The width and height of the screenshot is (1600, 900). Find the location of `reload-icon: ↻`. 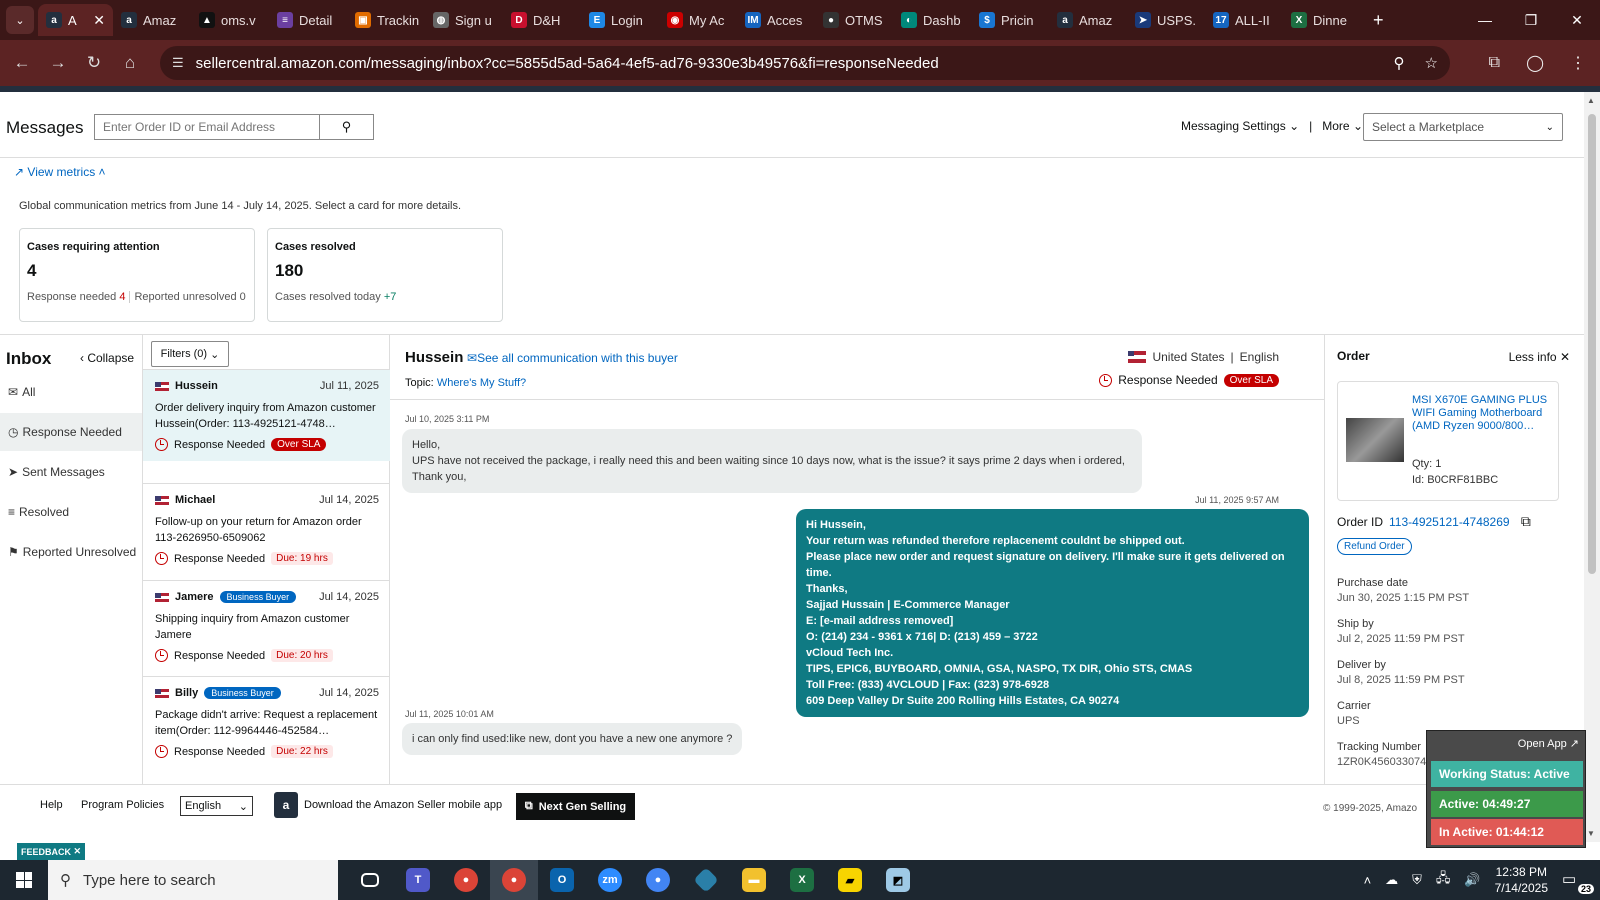

reload-icon: ↻ is located at coordinates (94, 63).